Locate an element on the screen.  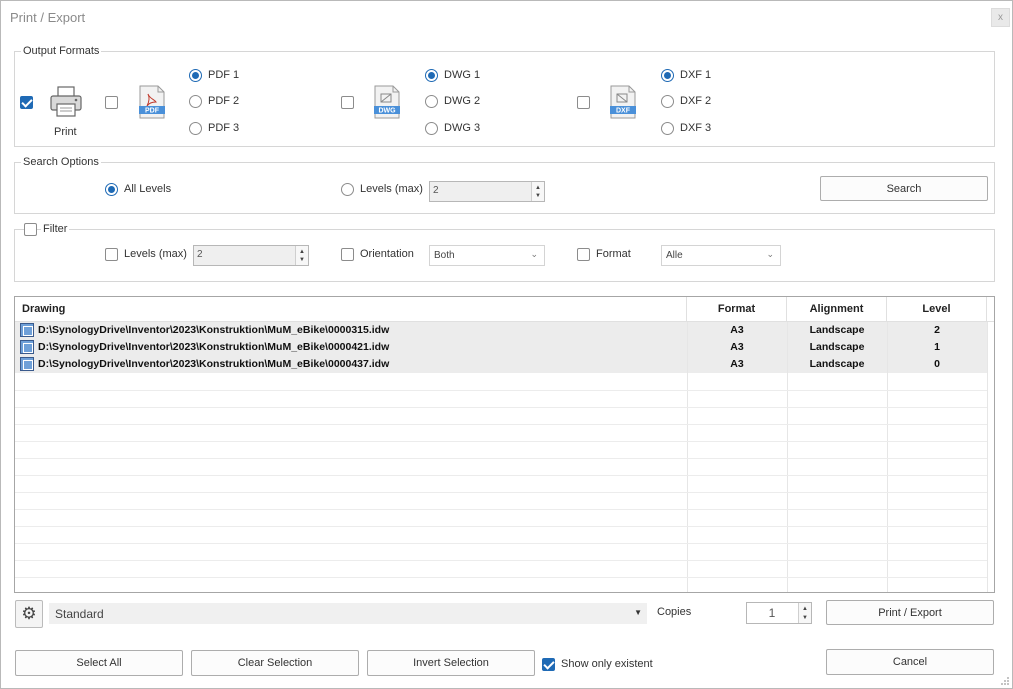
orientation-select: Both ⌄ is located at coordinates (487, 255).